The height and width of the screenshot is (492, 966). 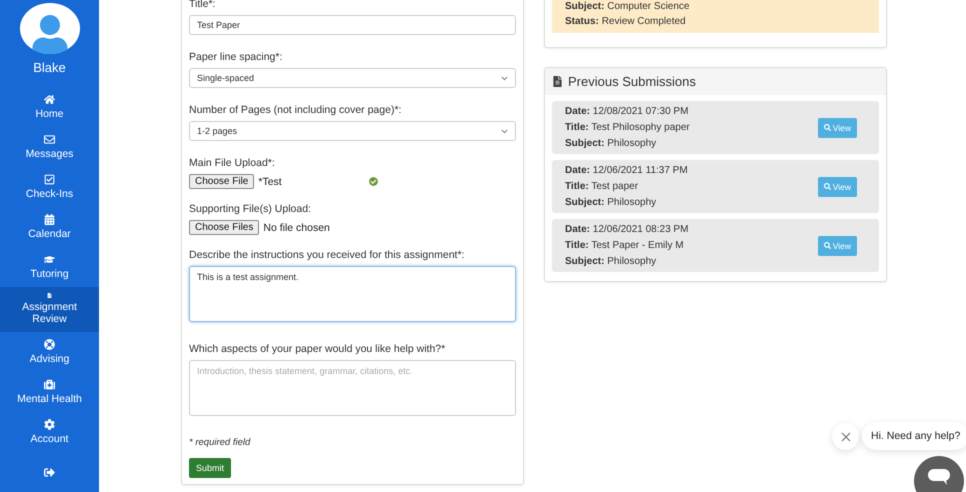 I want to click on status-line: Subject: Computer Science, so click(x=627, y=6).